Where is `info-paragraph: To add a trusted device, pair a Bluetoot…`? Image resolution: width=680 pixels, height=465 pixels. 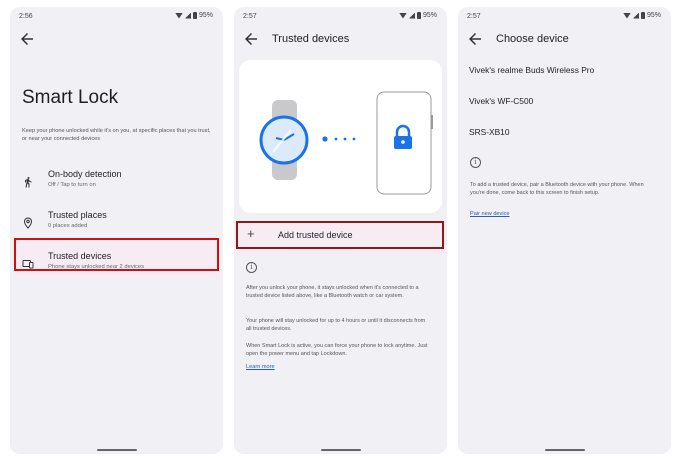 info-paragraph: To add a trusted device, pair a Bluetoot… is located at coordinates (557, 189).